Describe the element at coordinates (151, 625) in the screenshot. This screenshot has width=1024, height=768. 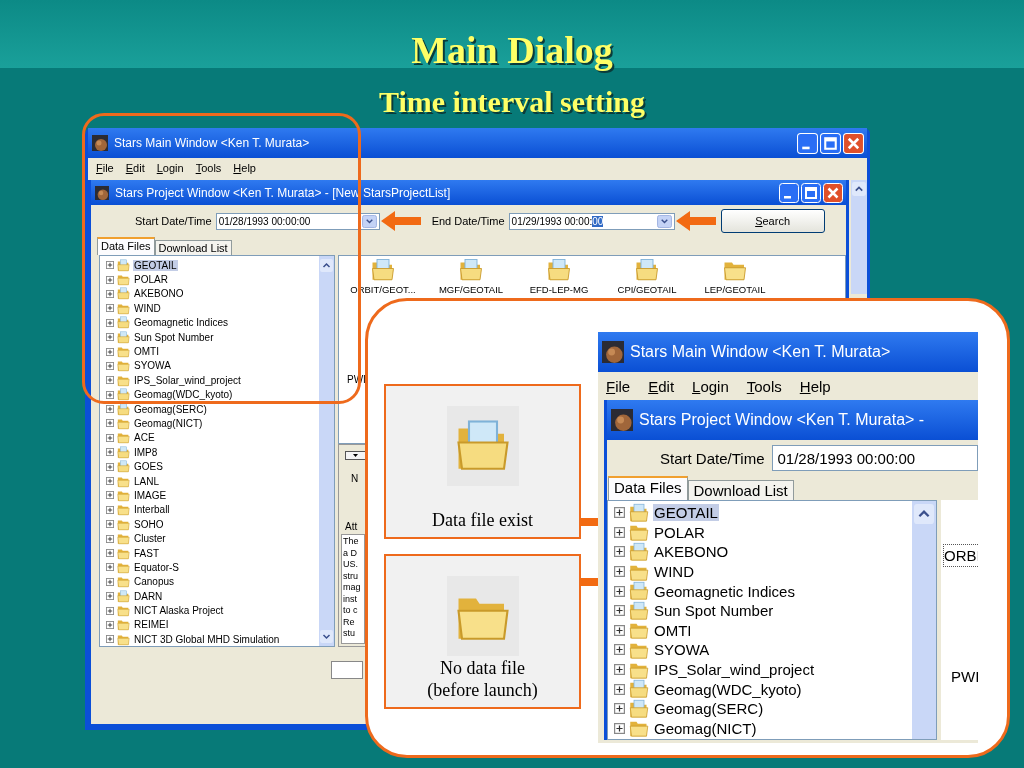
I see `tree-item: REIMEI` at that location.